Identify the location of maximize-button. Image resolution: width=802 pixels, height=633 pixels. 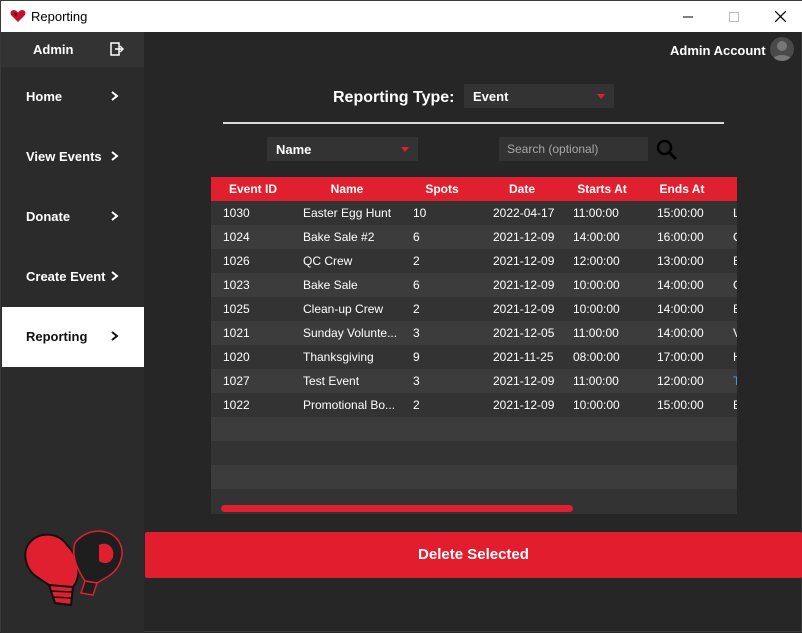
(734, 16).